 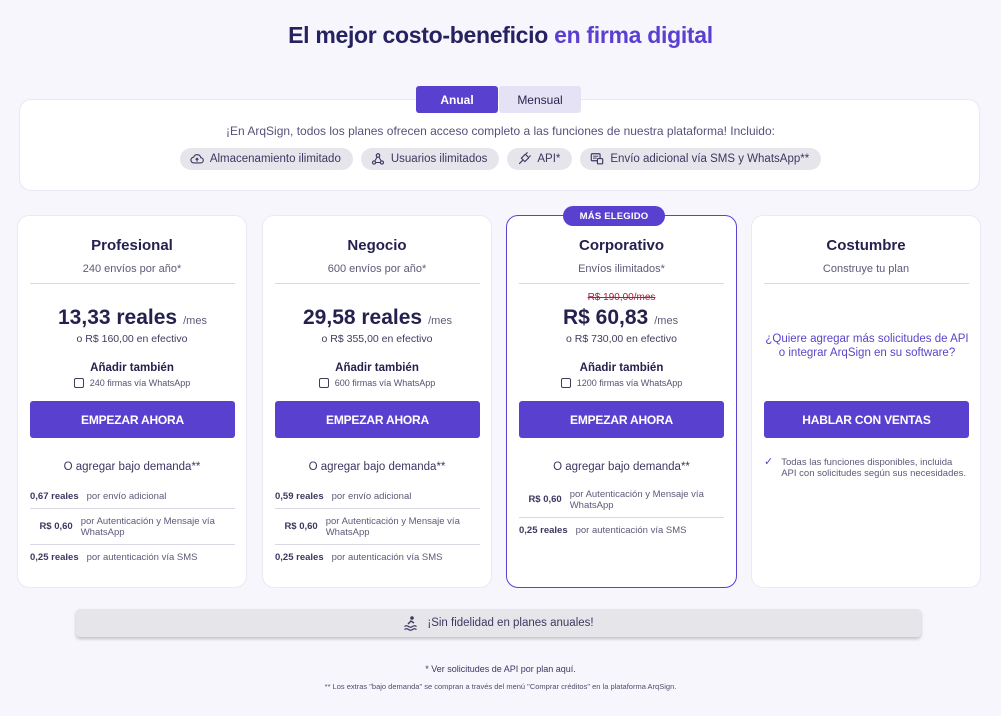 What do you see at coordinates (769, 462) in the screenshot?
I see `check-icon: ✓` at bounding box center [769, 462].